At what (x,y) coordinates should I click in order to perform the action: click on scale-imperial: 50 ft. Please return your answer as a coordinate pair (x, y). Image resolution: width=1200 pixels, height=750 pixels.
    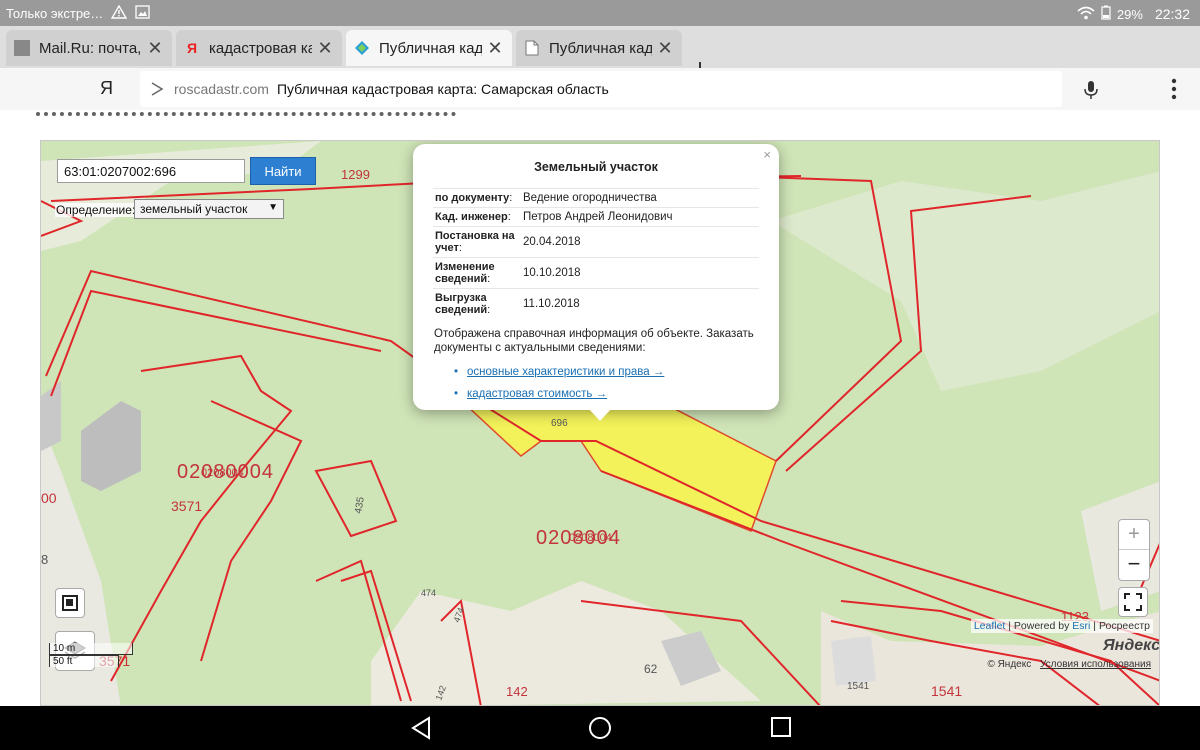
    Looking at the image, I should click on (84, 661).